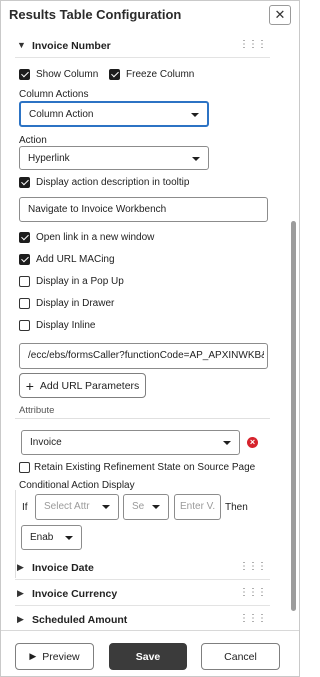 The height and width of the screenshot is (677, 320). I want to click on dialog-footer: ▶ Preview Save Cancel, so click(150, 653).